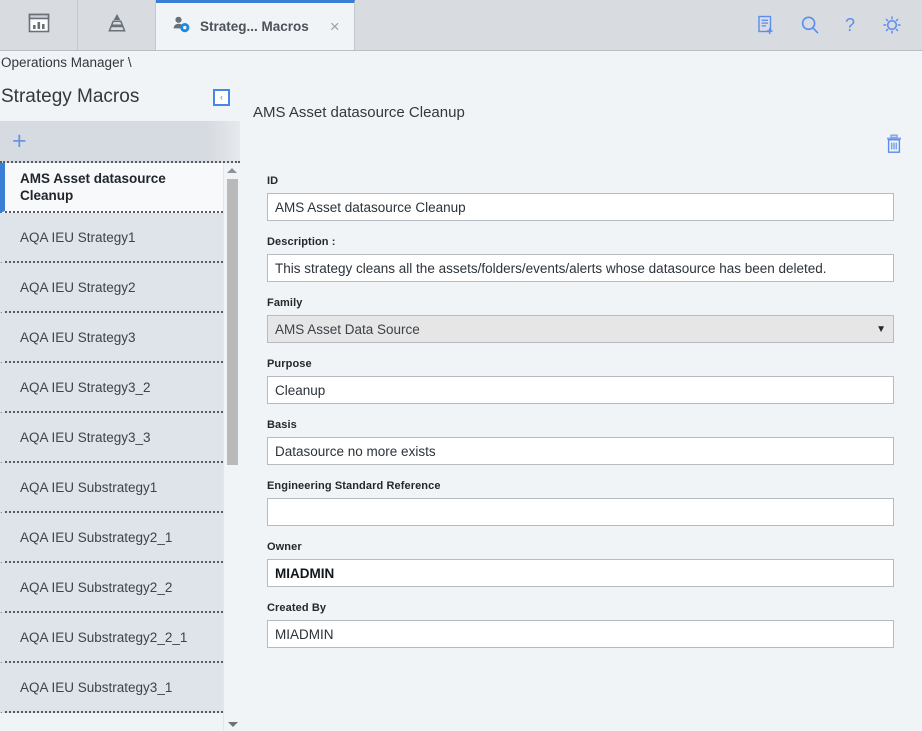 The width and height of the screenshot is (922, 731). I want to click on sidebar-header: Strategy Macros ‹, so click(120, 97).